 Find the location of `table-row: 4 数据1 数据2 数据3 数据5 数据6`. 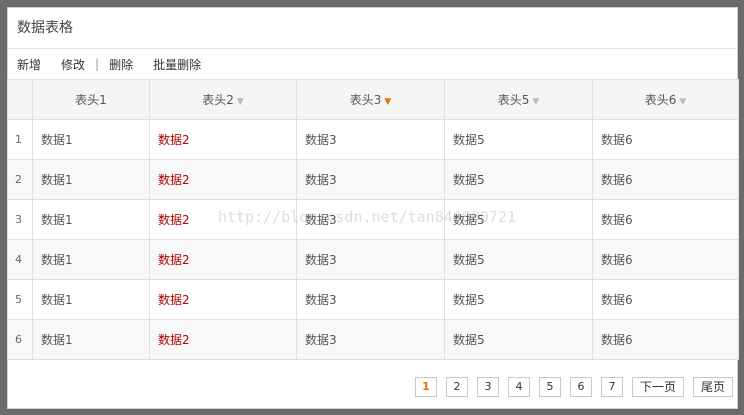

table-row: 4 数据1 数据2 数据3 数据5 数据6 is located at coordinates (373, 259).